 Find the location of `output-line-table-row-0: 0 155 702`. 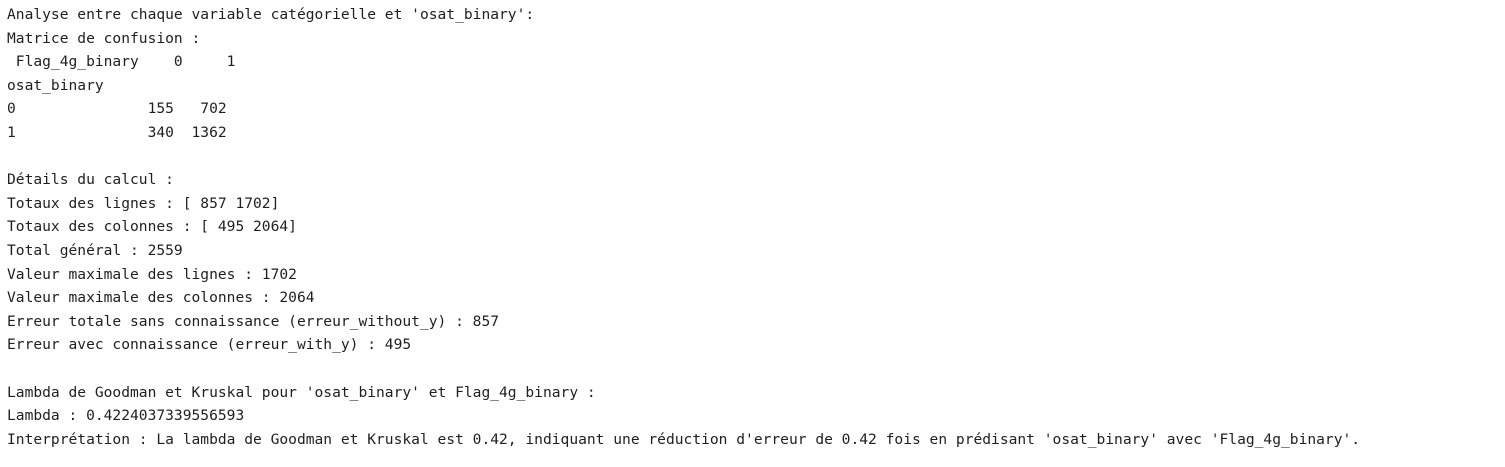

output-line-table-row-0: 0 155 702 is located at coordinates (117, 109).